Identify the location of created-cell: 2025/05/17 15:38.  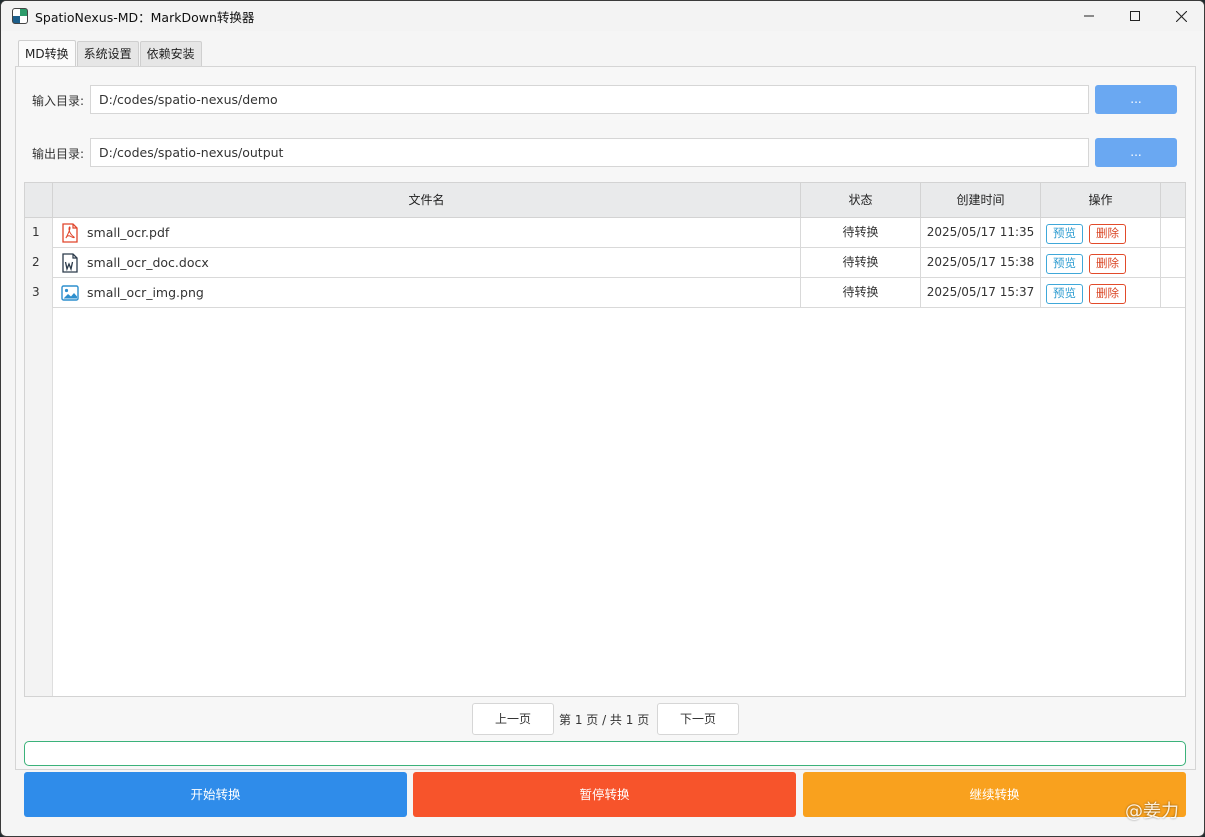
(981, 263).